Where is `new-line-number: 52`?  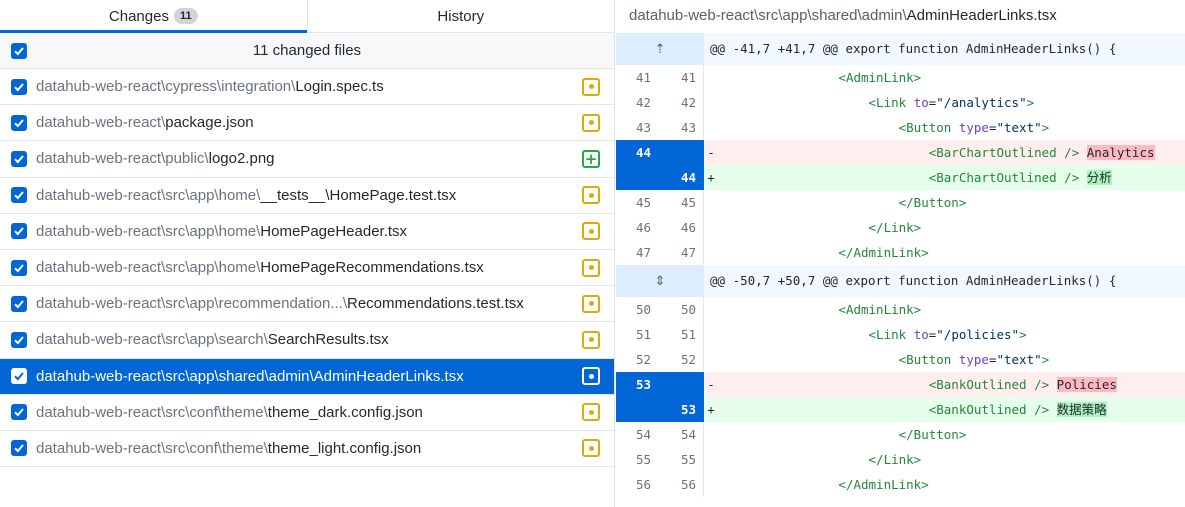
new-line-number: 52 is located at coordinates (688, 359).